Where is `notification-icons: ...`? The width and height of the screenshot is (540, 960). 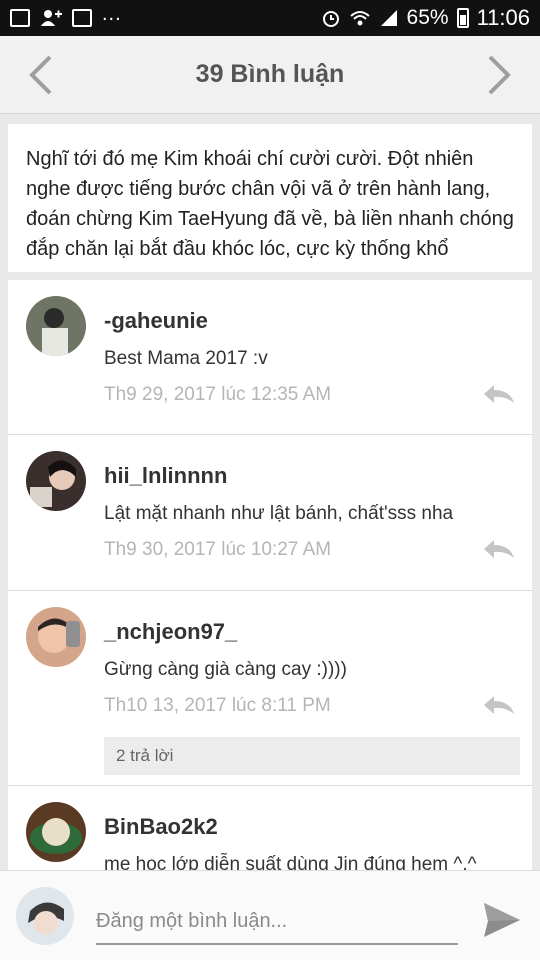 notification-icons: ... is located at coordinates (66, 15).